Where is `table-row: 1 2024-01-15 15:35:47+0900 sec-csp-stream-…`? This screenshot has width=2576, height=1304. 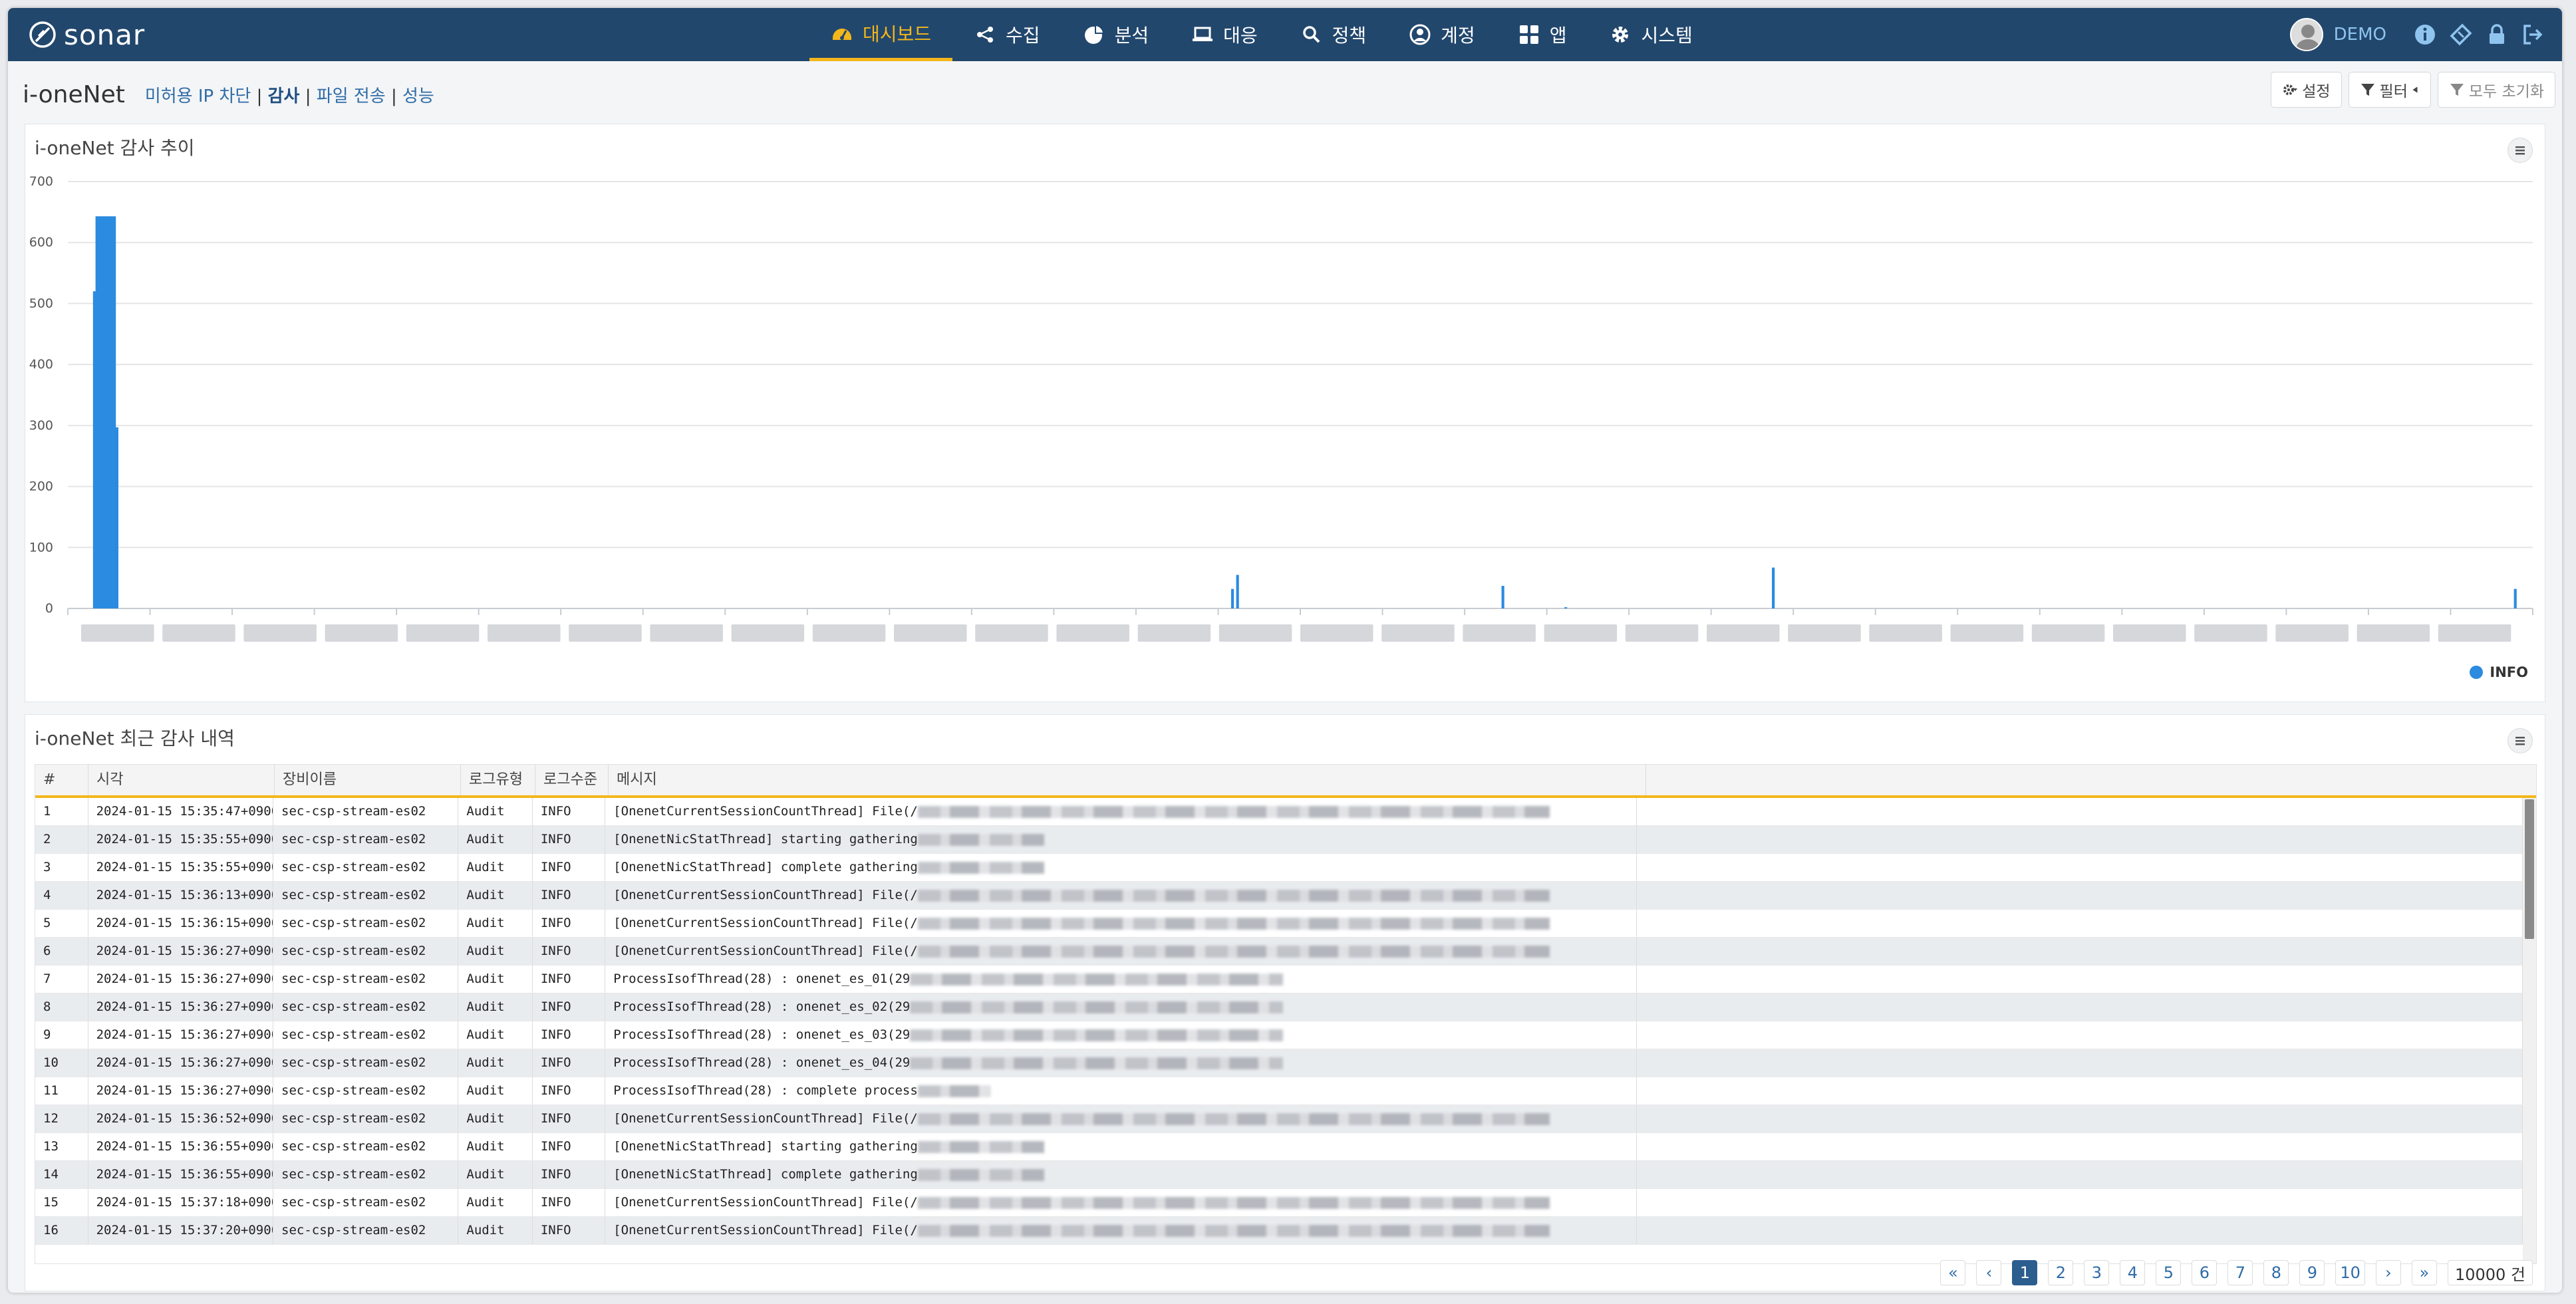 table-row: 1 2024-01-15 15:35:47+0900 sec-csp-stream-… is located at coordinates (1279, 812).